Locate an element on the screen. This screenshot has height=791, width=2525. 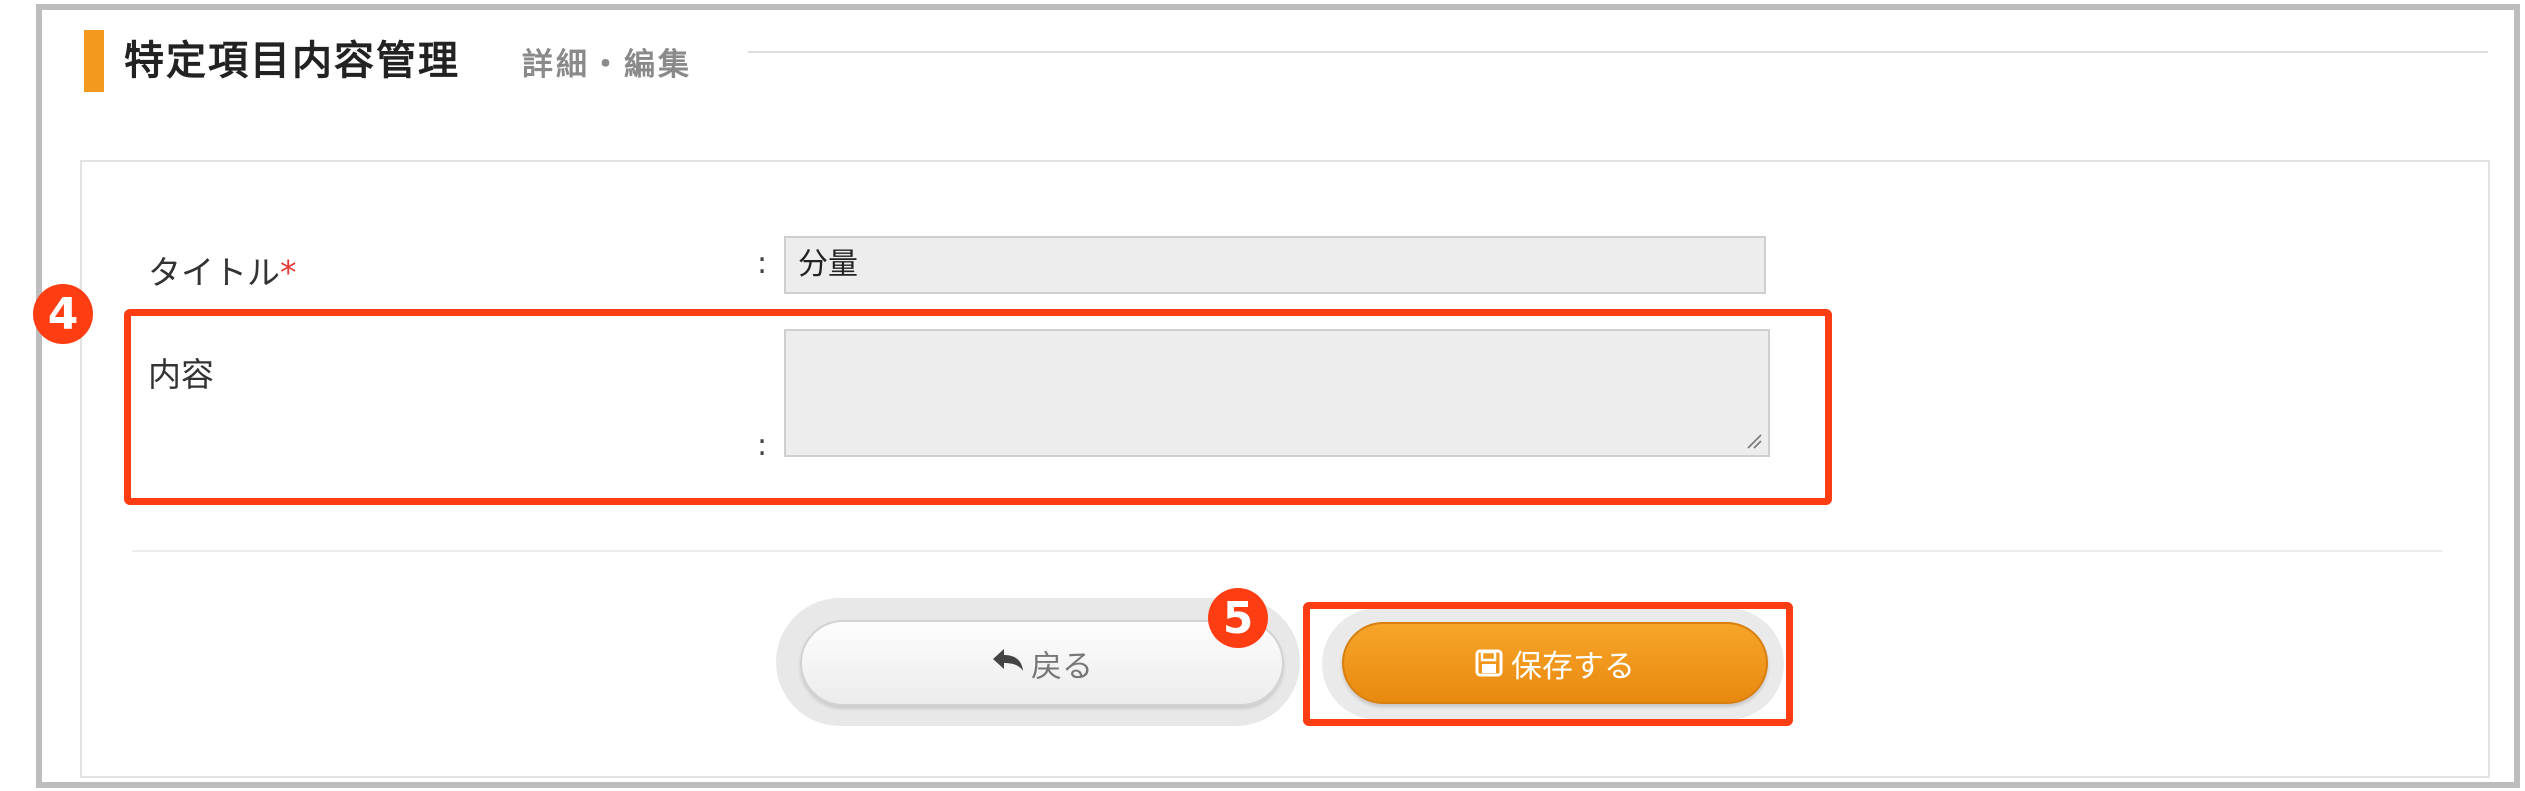
step-badge-4: 4 is located at coordinates (63, 314).